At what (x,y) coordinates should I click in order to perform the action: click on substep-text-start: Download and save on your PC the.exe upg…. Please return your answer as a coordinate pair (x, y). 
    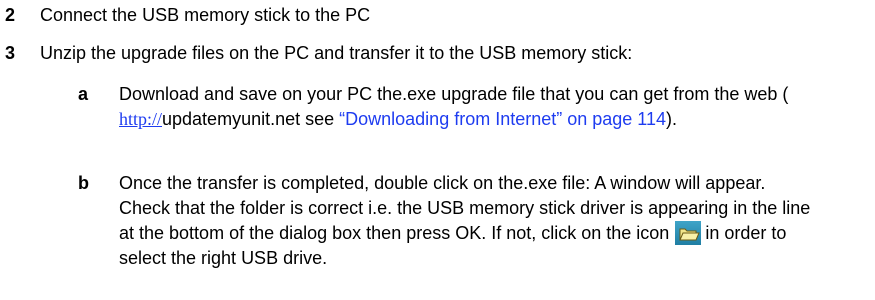
    Looking at the image, I should click on (454, 94).